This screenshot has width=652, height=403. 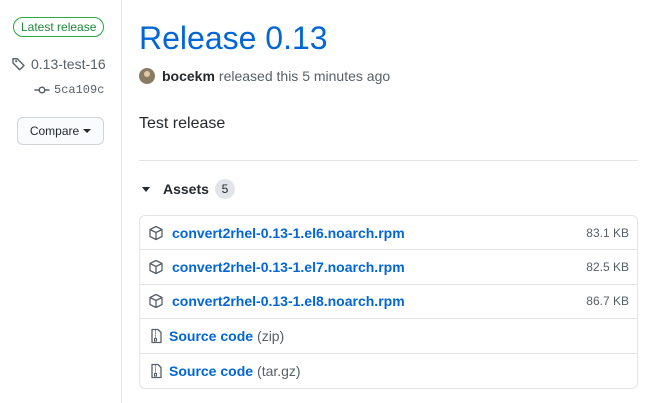 What do you see at coordinates (607, 232) in the screenshot?
I see `asset-size: 83.1 KB` at bounding box center [607, 232].